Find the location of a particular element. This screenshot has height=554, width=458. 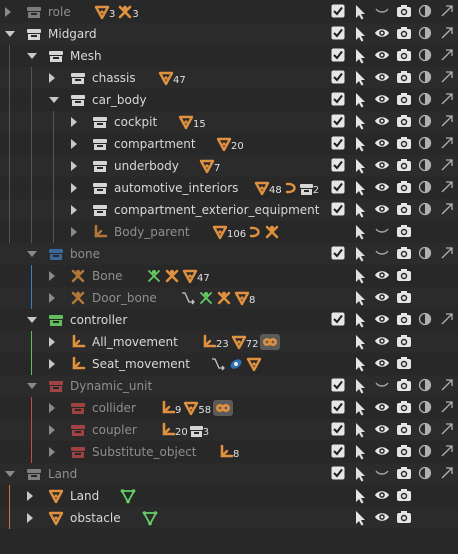

row-label: Mesh is located at coordinates (86, 56).